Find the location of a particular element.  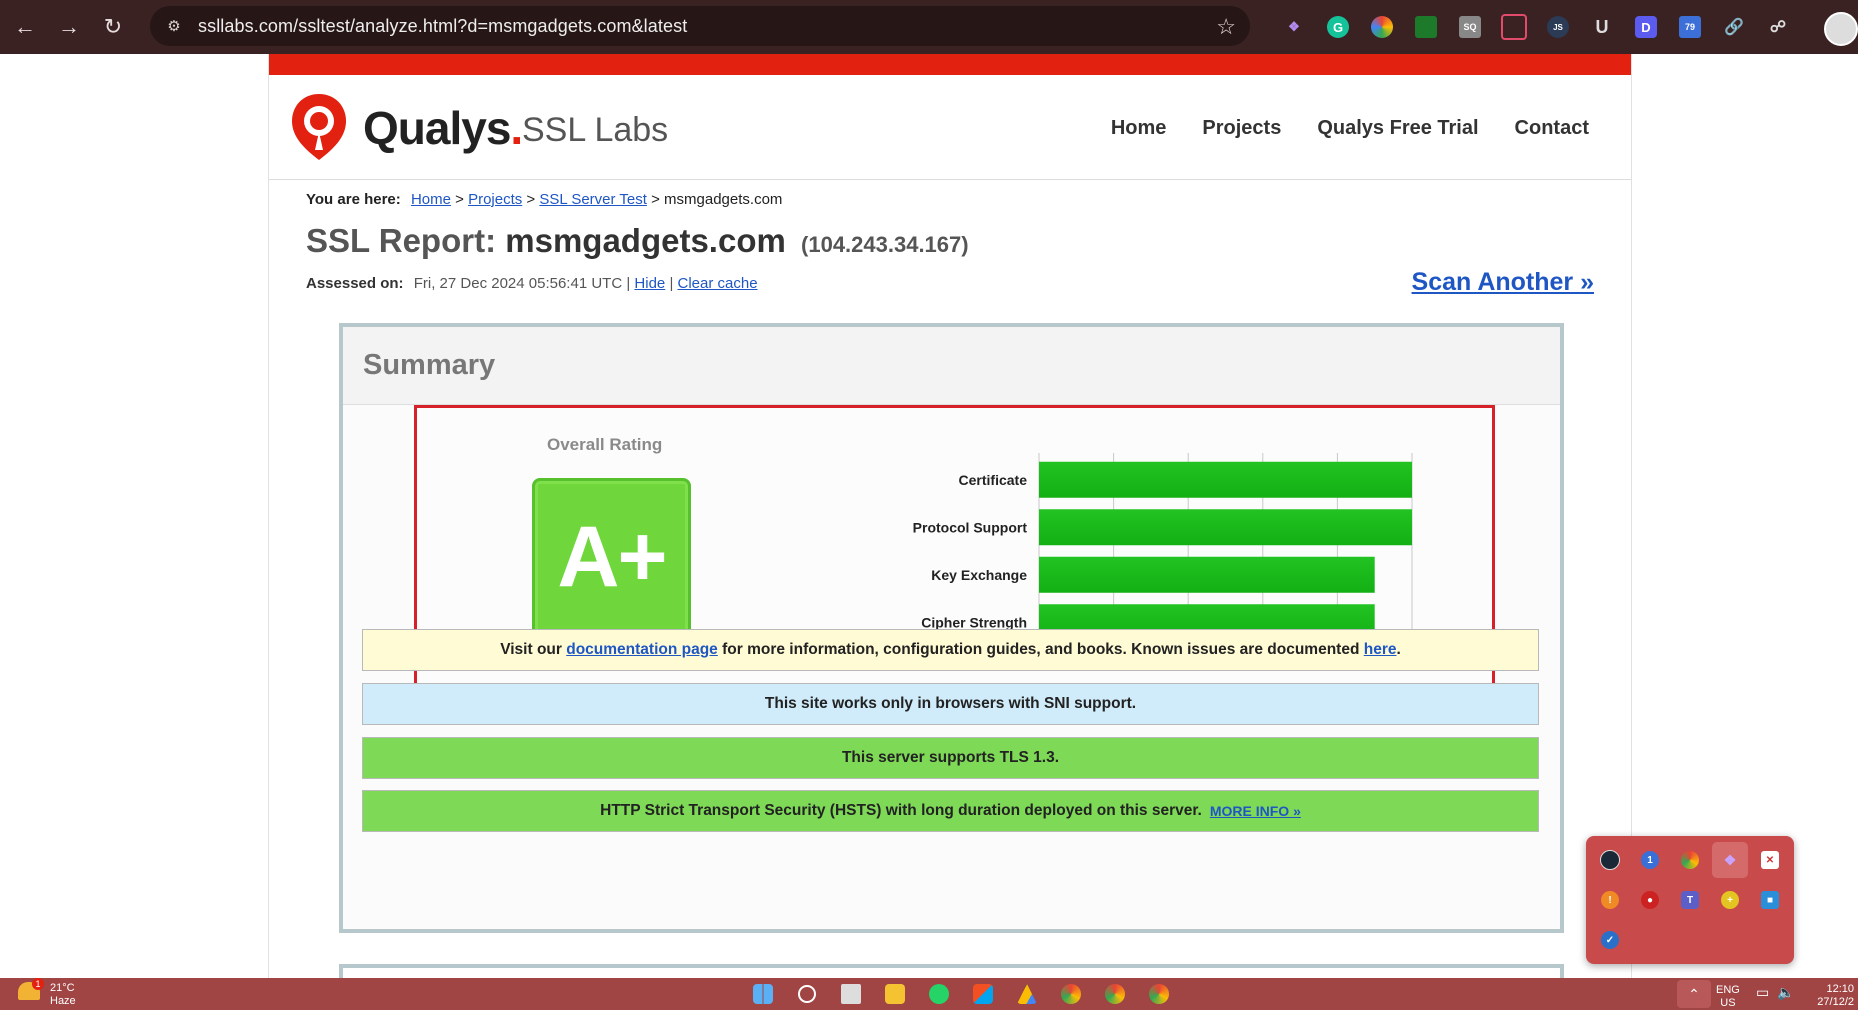

x-tray-icon: ✕ is located at coordinates (1770, 860).